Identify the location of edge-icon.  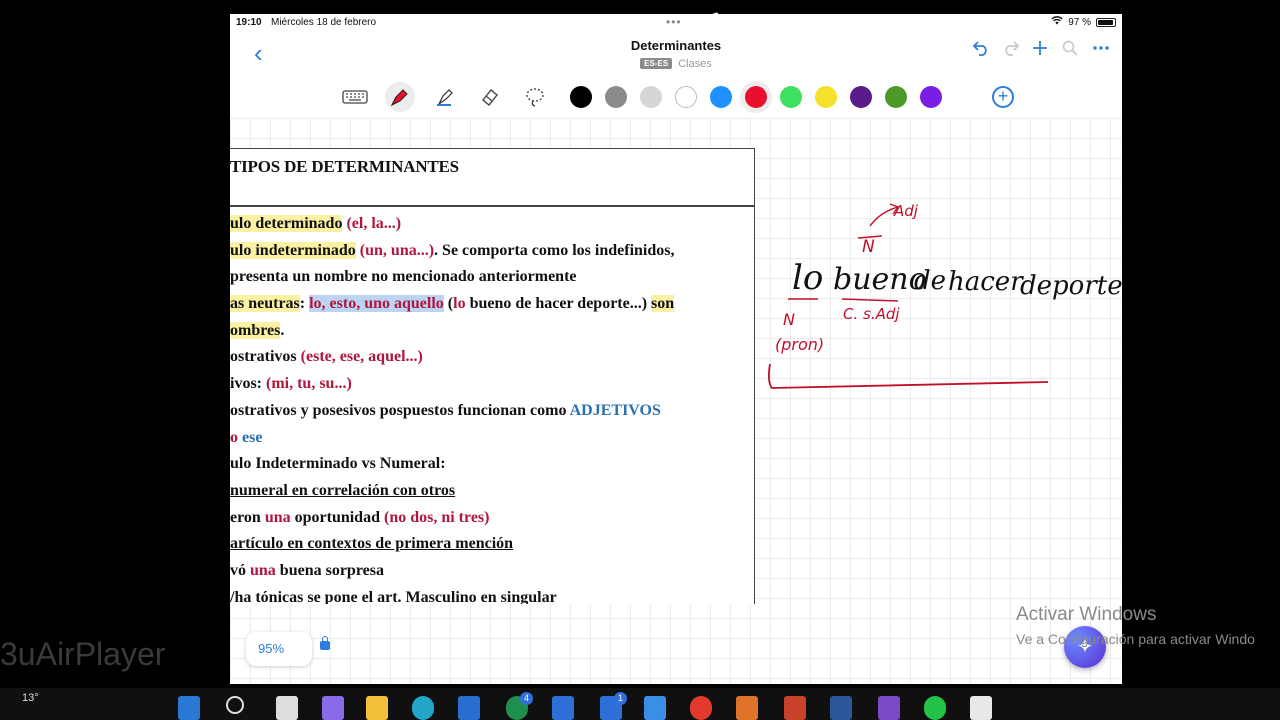
(423, 708).